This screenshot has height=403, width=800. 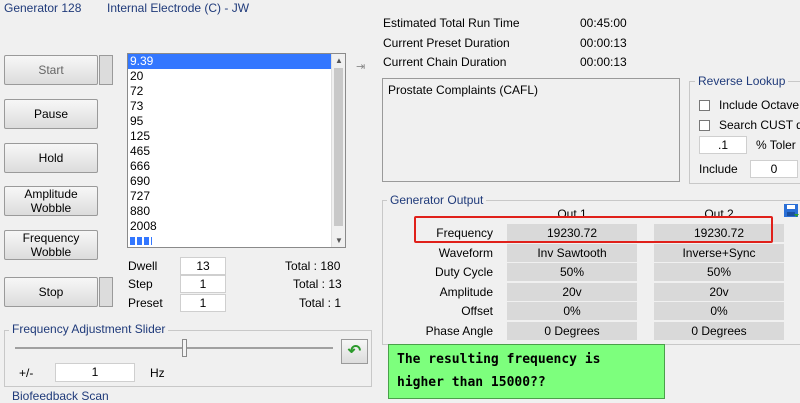 I want to click on generator-output-title: Generator Output, so click(x=437, y=200).